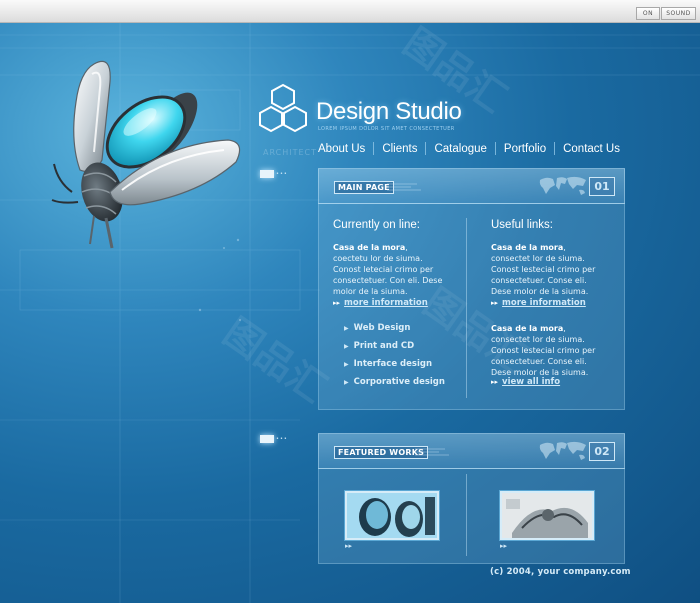  What do you see at coordinates (393, 364) in the screenshot?
I see `service-label: Interface design` at bounding box center [393, 364].